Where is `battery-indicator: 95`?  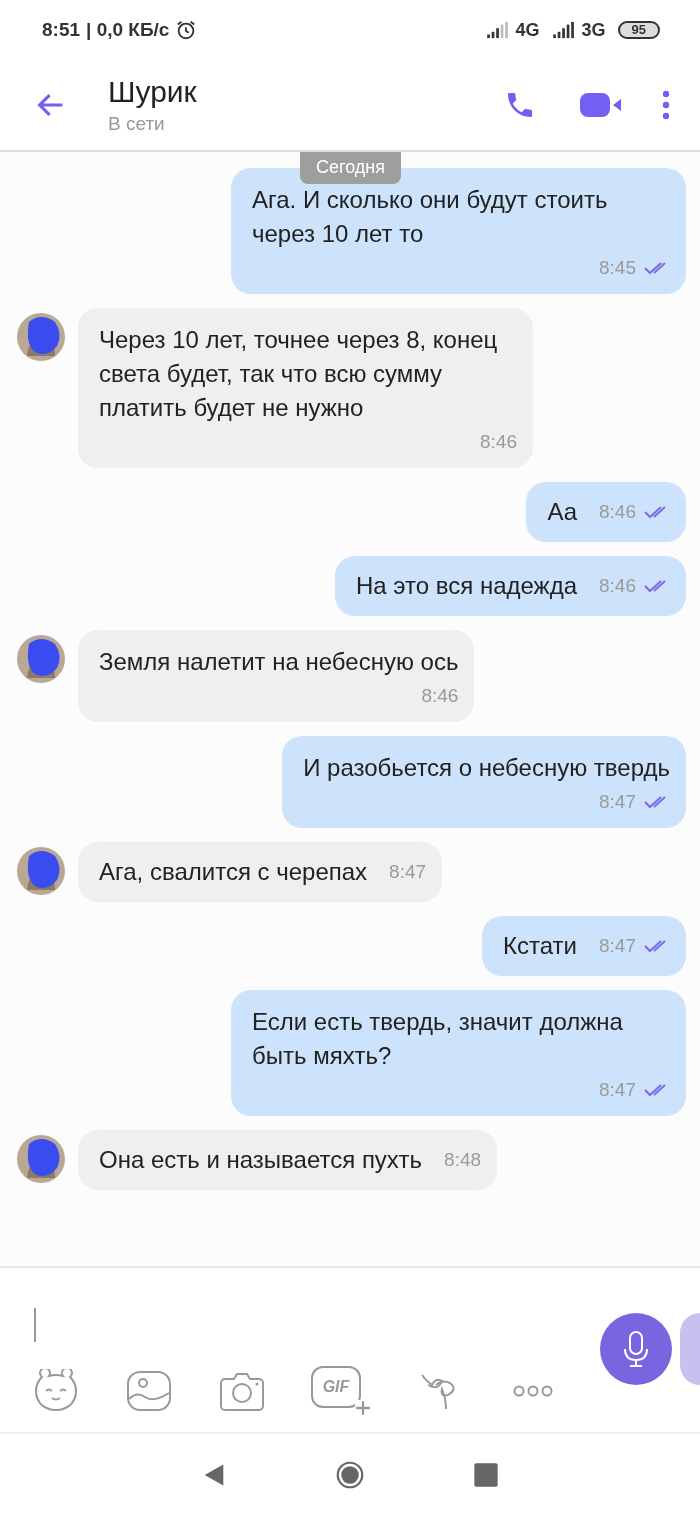 battery-indicator: 95 is located at coordinates (638, 30).